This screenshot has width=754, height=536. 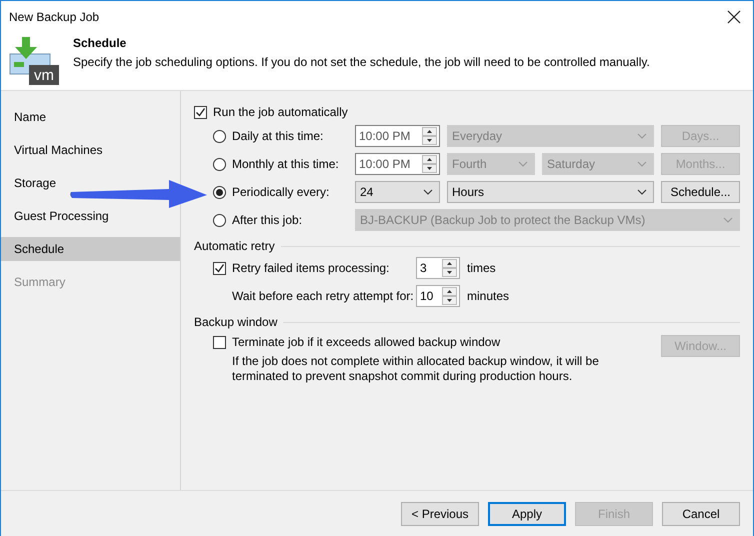 What do you see at coordinates (100, 43) in the screenshot?
I see `page-title: Schedule` at bounding box center [100, 43].